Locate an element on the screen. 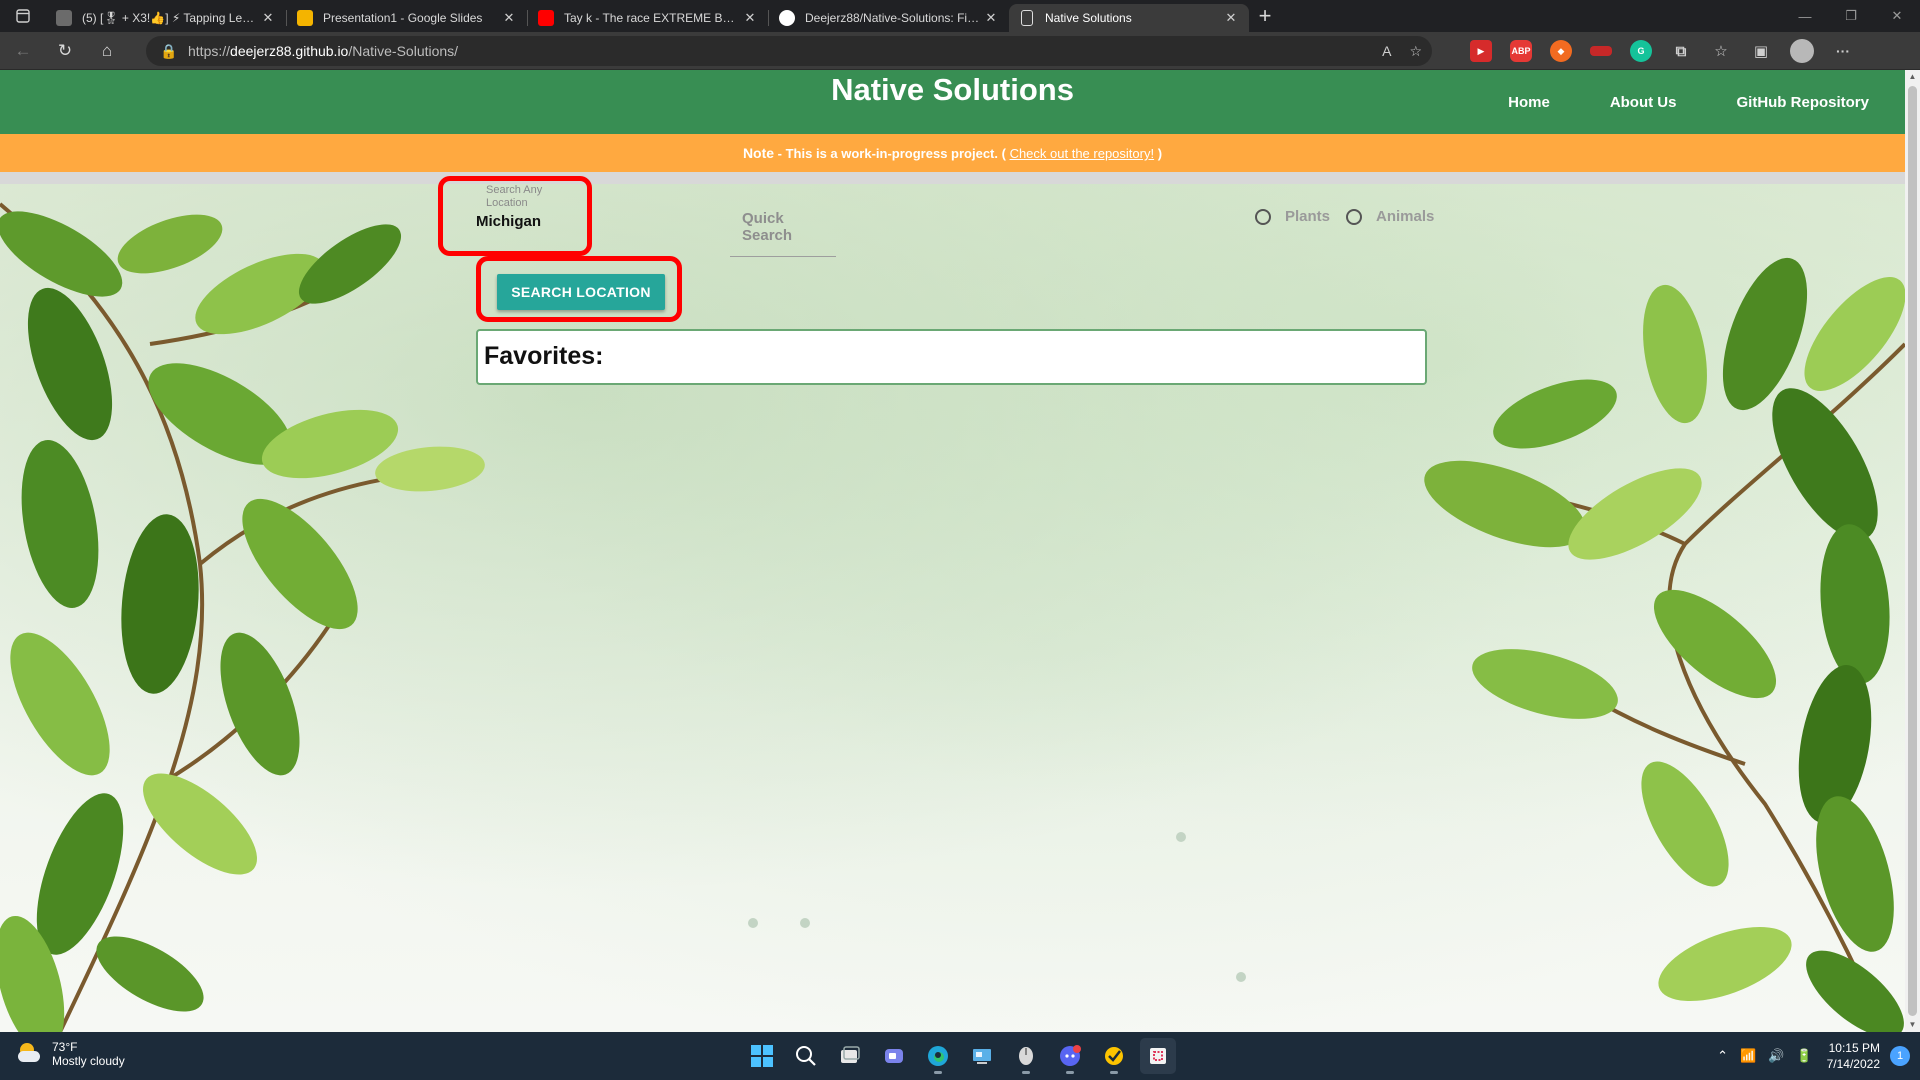  weather-temperature: 73°F is located at coordinates (65, 1047).